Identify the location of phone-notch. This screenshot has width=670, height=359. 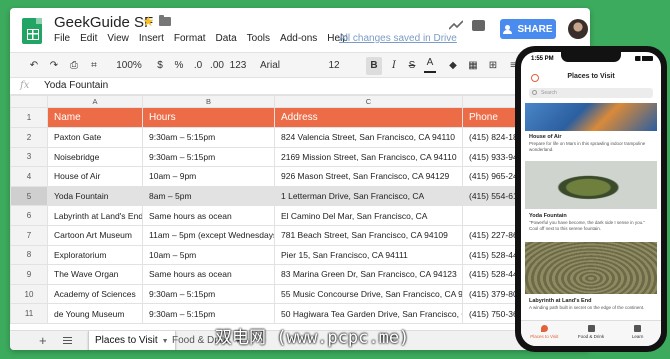
(591, 57).